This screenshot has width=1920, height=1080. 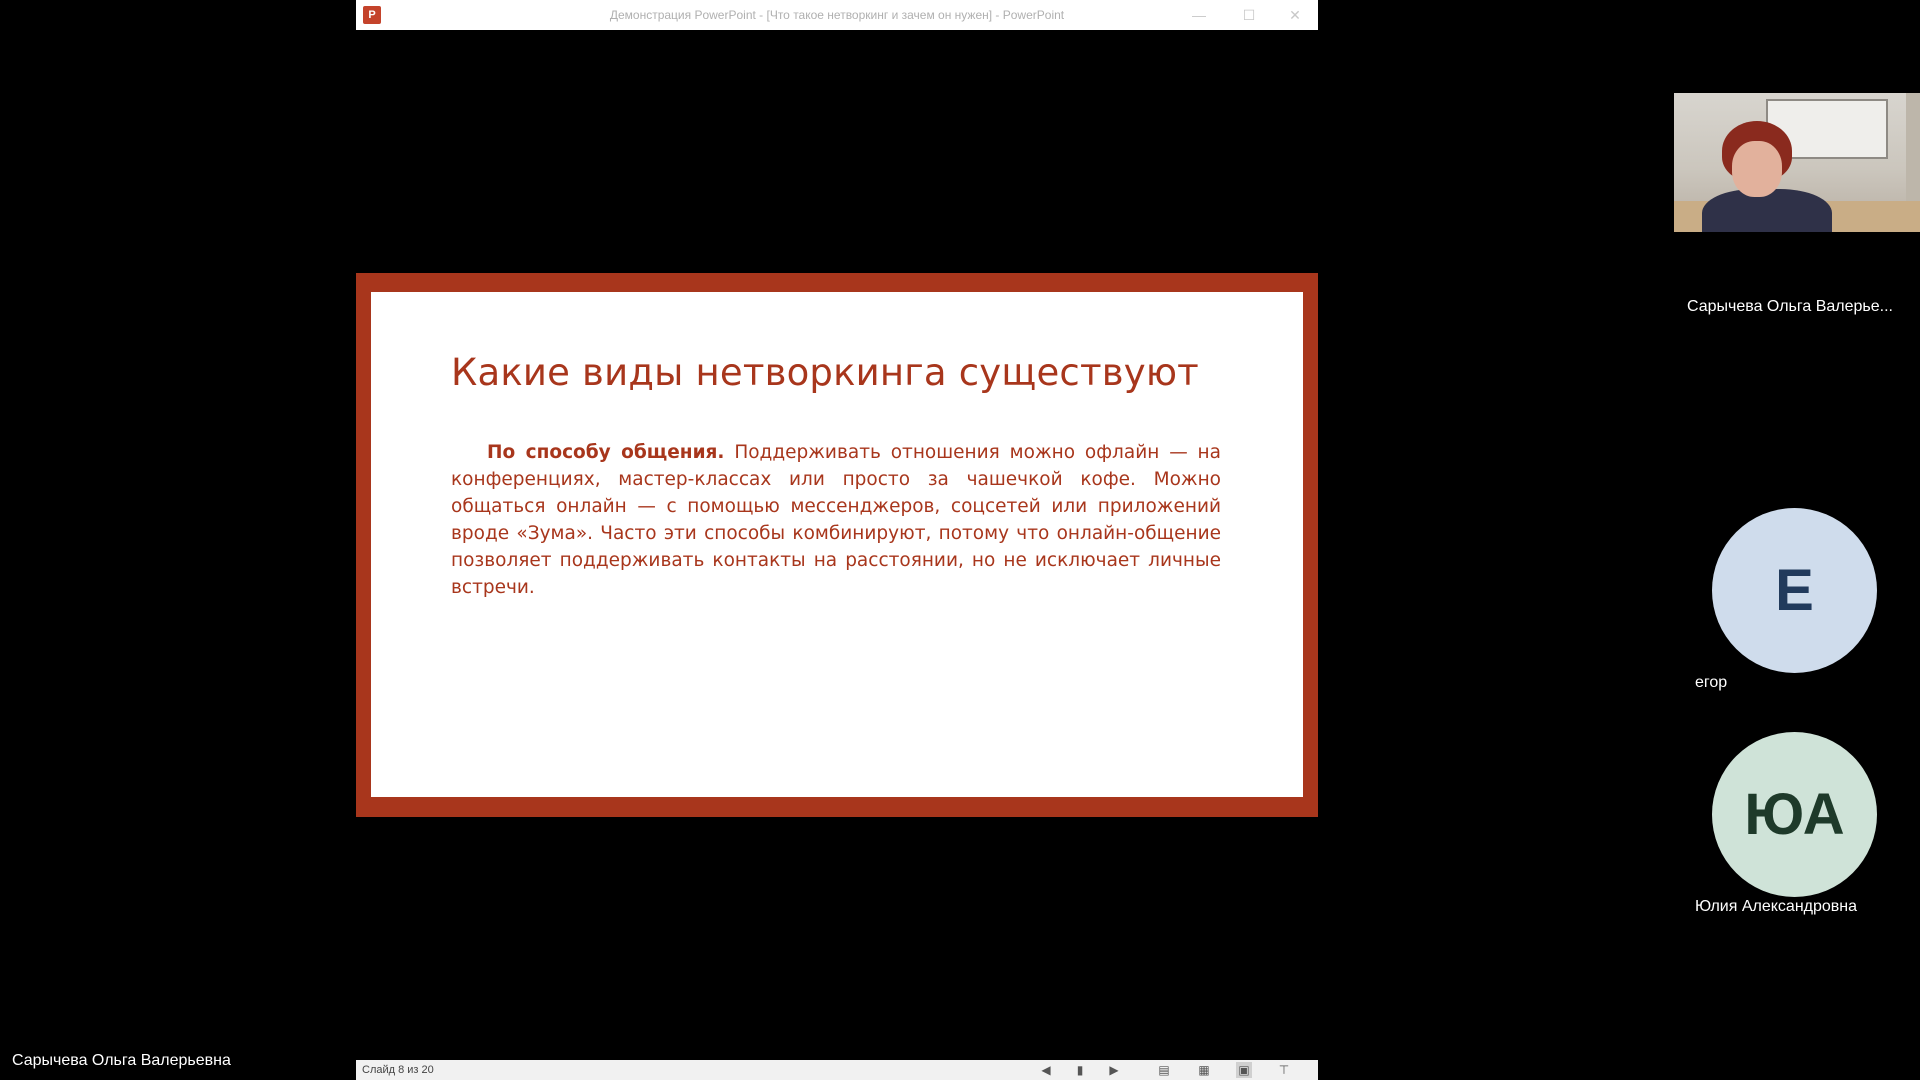 I want to click on status-bar: Слайд 8 из 20 ◀ ▮ ▶ ▤ ▦ ▣ ⊤, so click(x=837, y=1070).